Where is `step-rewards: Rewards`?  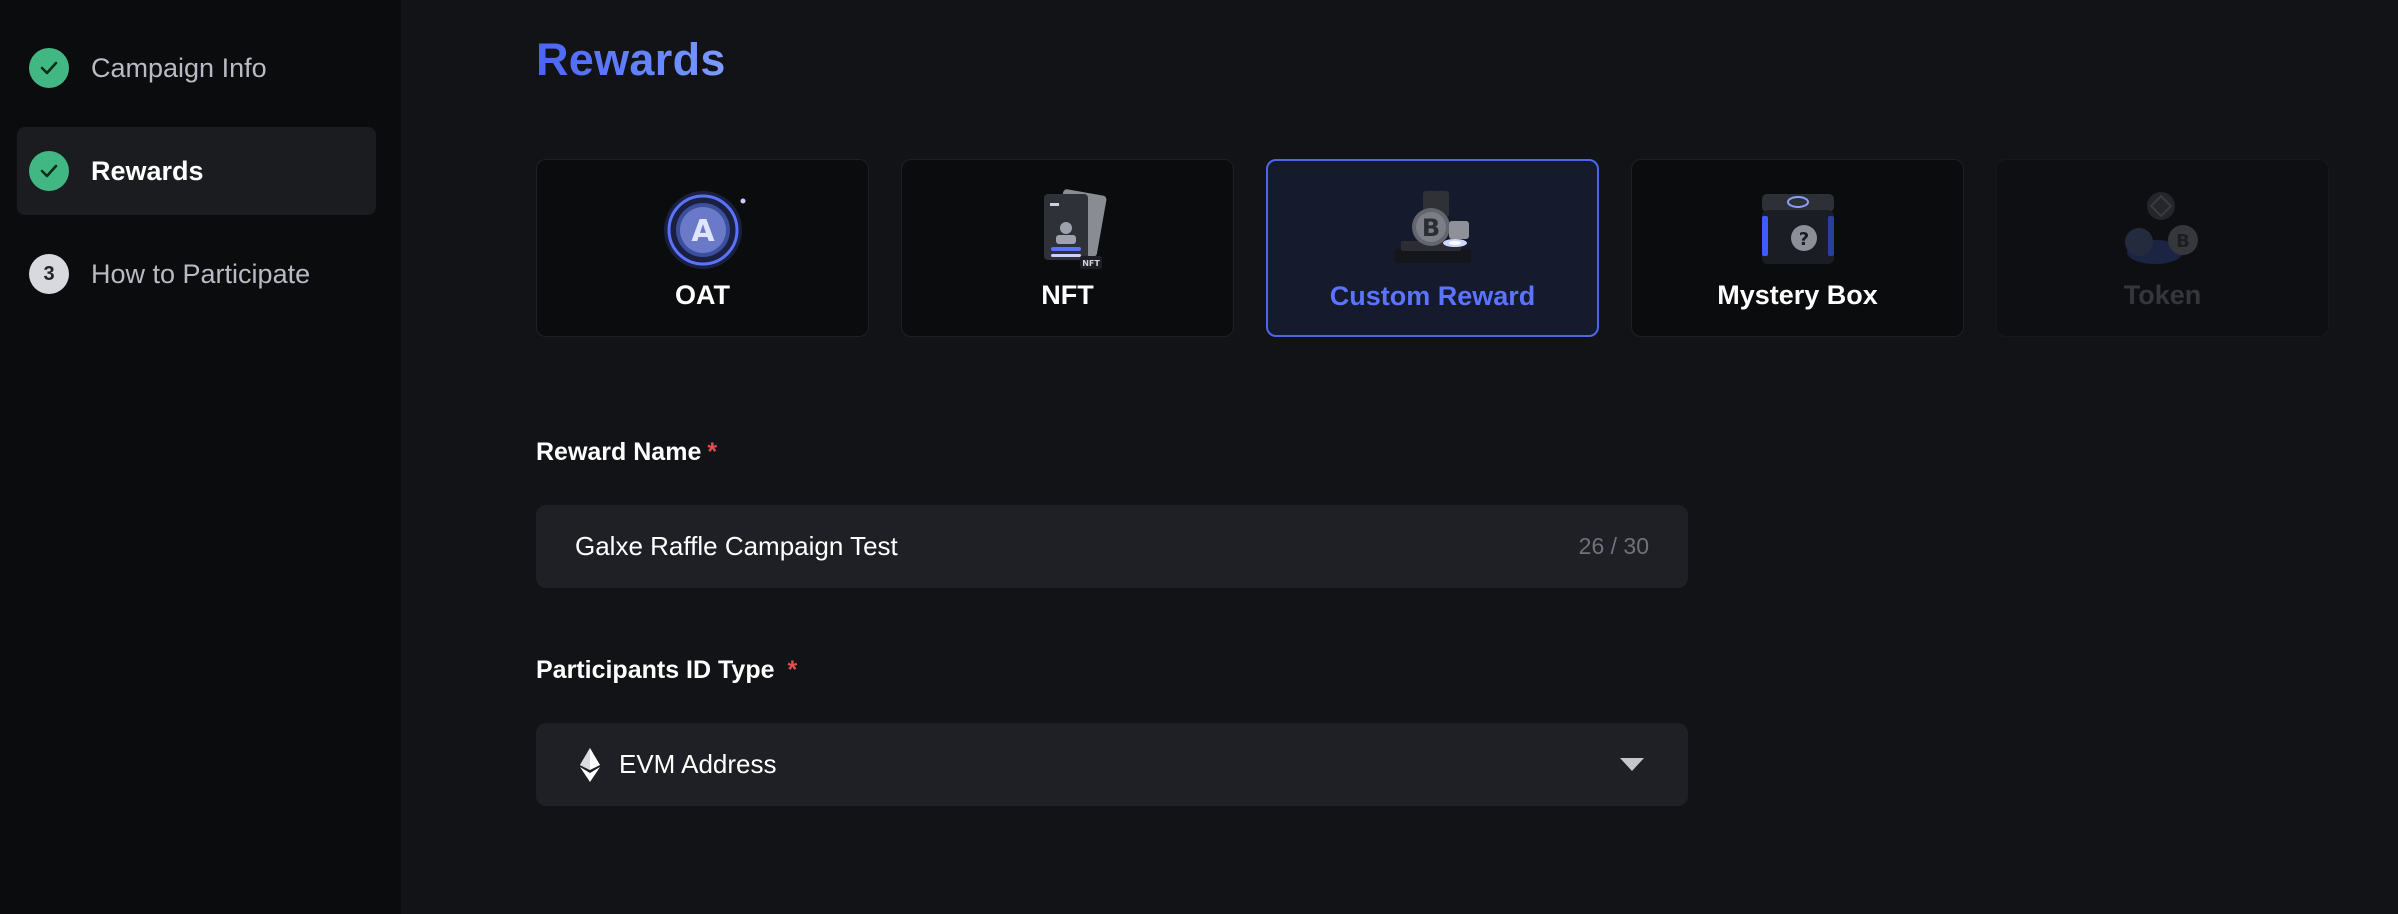
step-rewards: Rewards is located at coordinates (196, 171).